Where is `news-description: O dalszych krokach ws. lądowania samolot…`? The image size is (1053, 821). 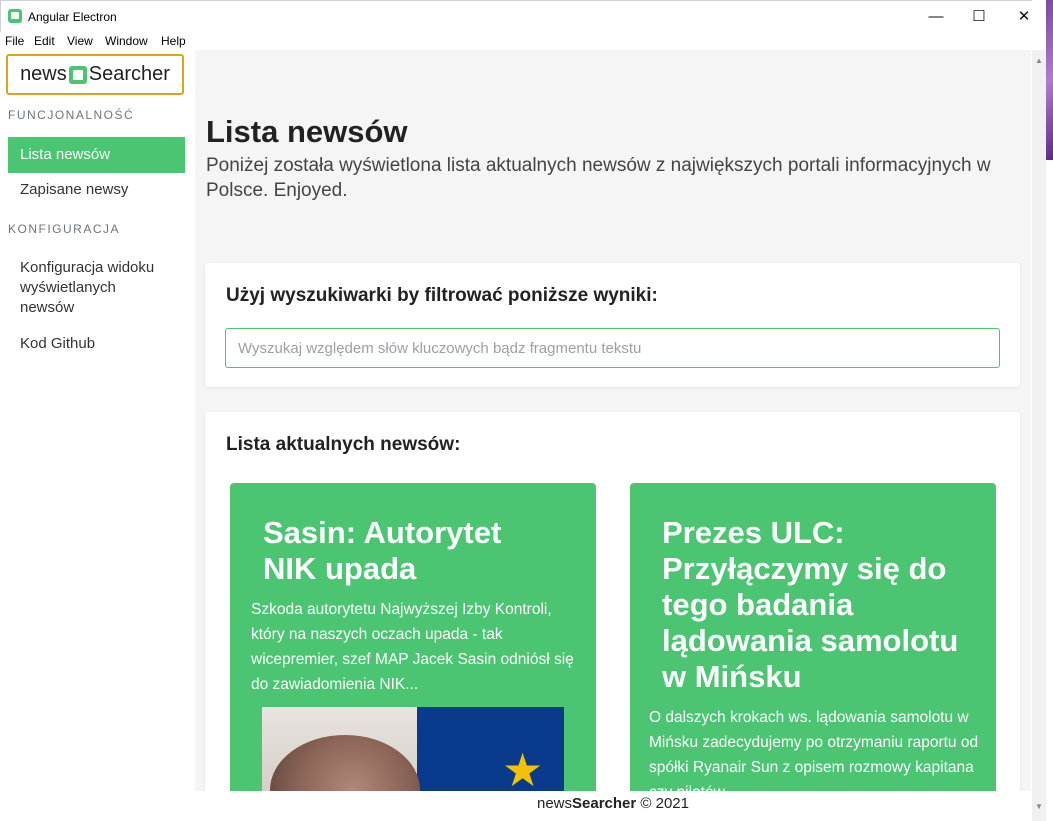 news-description: O dalszych krokach ws. lądowania samolot… is located at coordinates (814, 755).